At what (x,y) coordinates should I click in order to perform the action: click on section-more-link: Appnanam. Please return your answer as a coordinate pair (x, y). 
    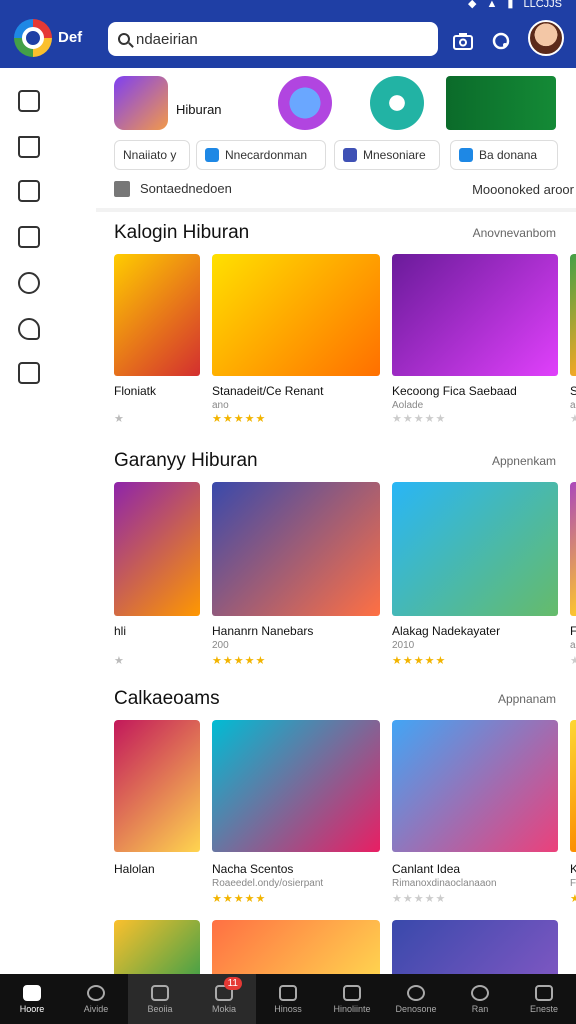
    Looking at the image, I should click on (527, 699).